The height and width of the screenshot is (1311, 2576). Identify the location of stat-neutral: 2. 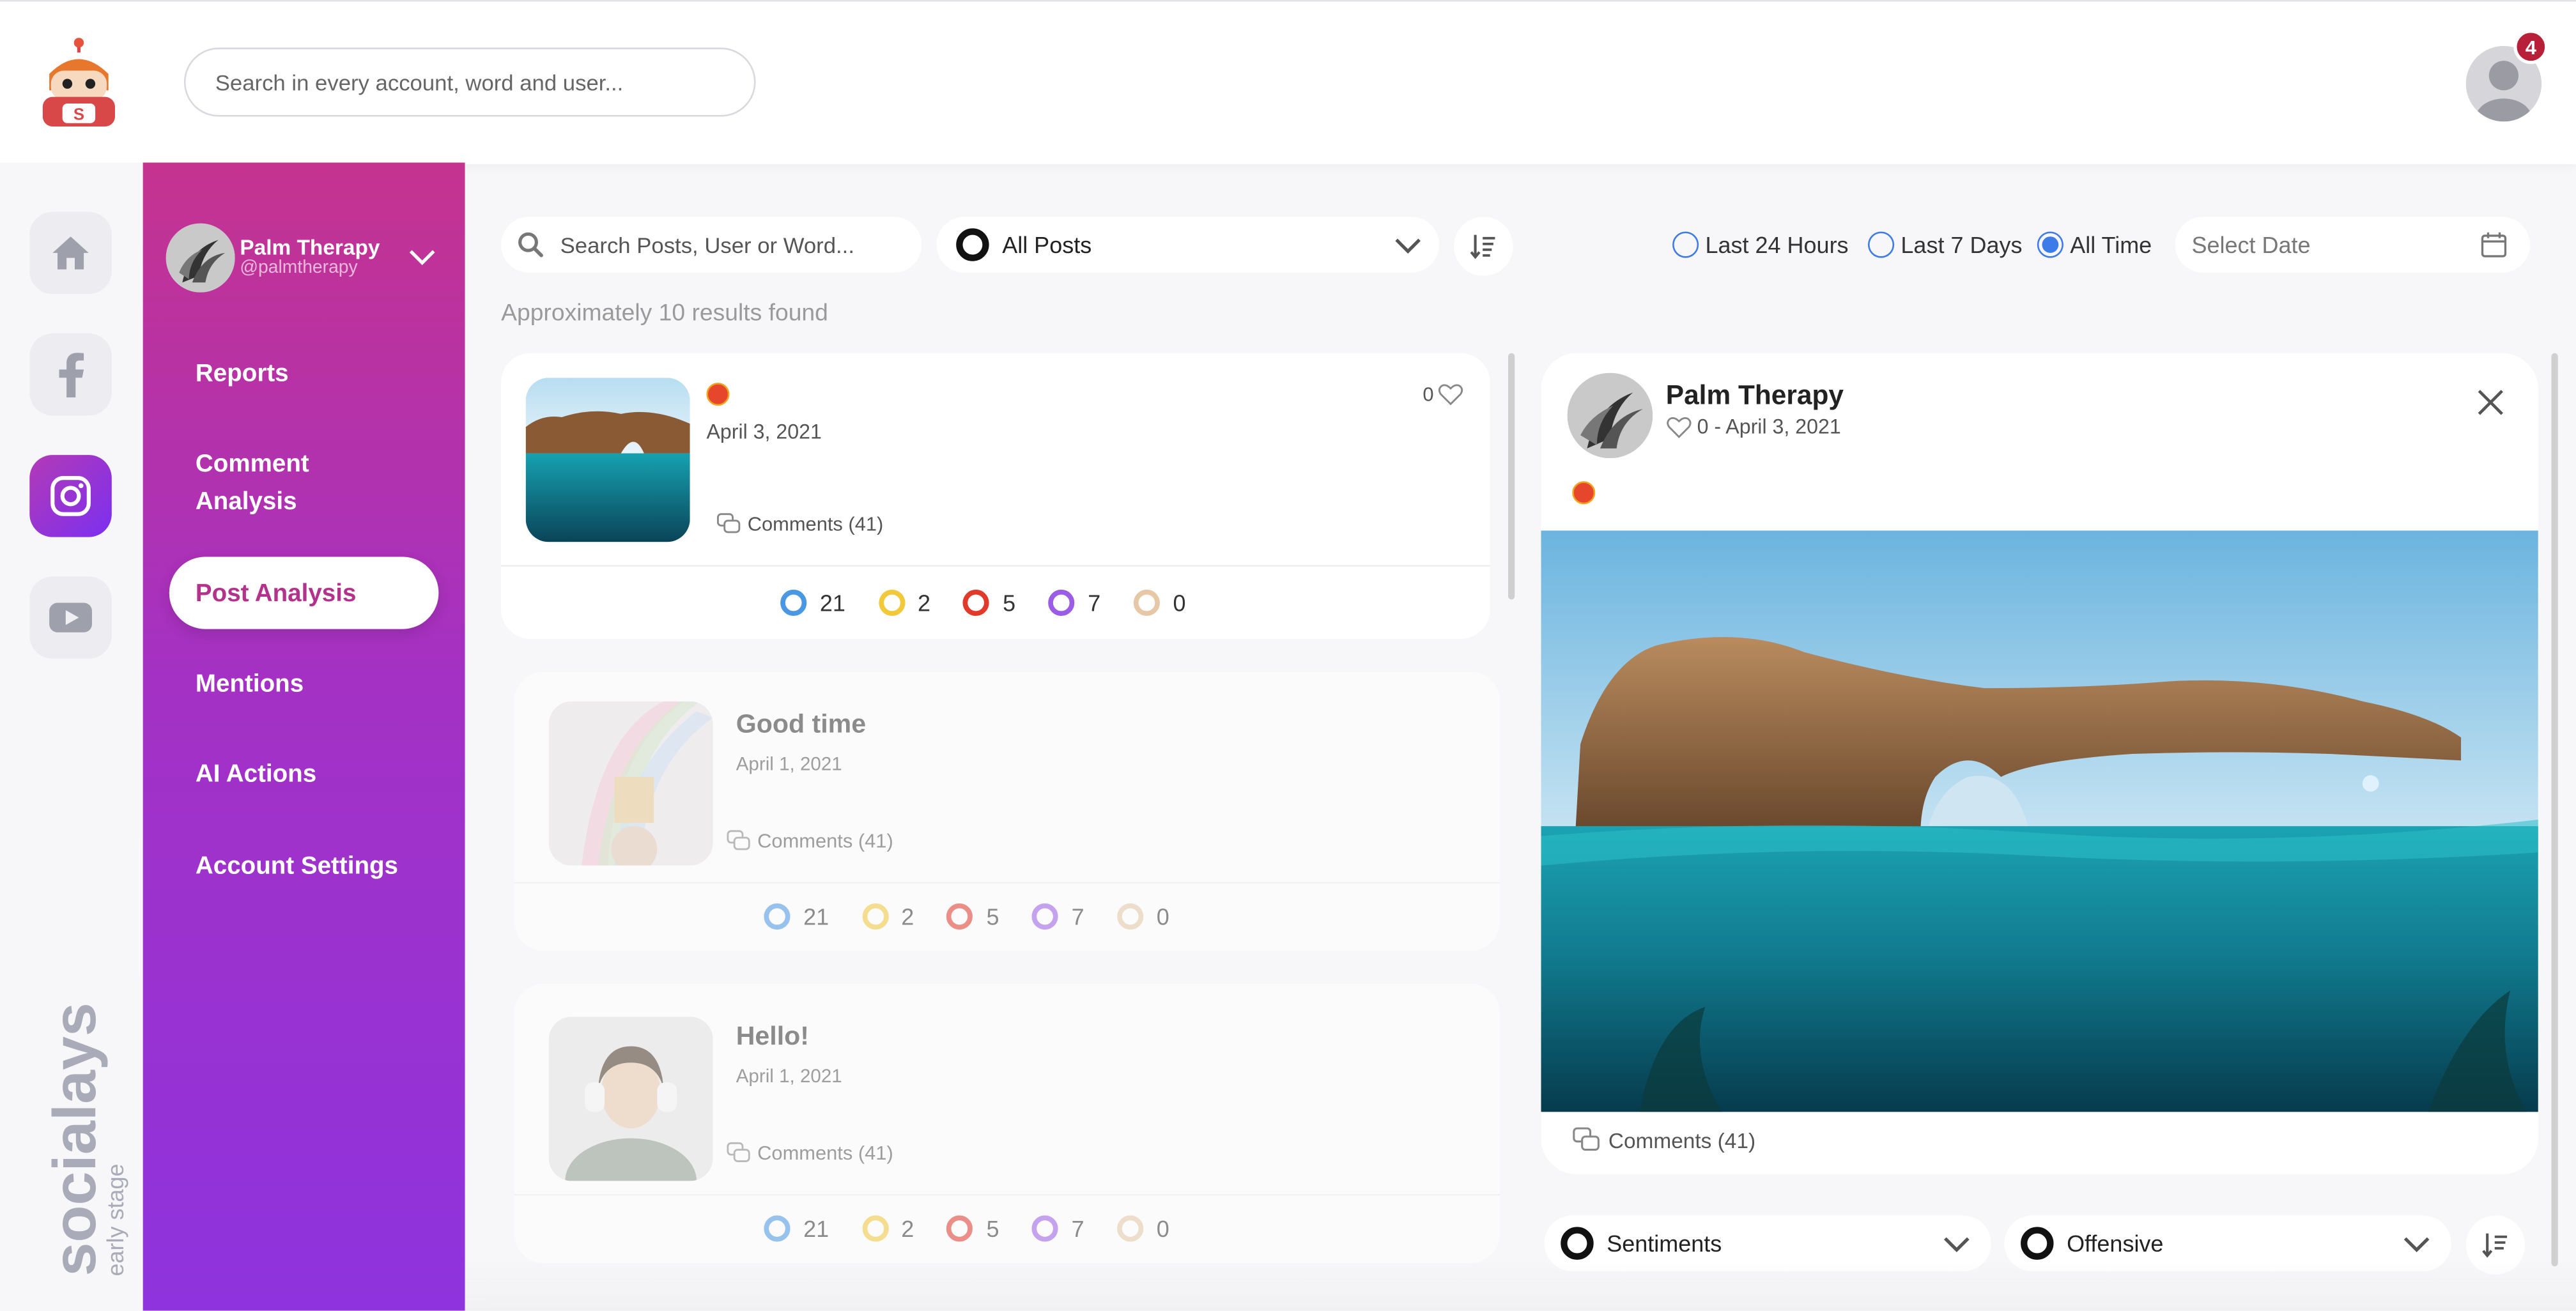
(904, 603).